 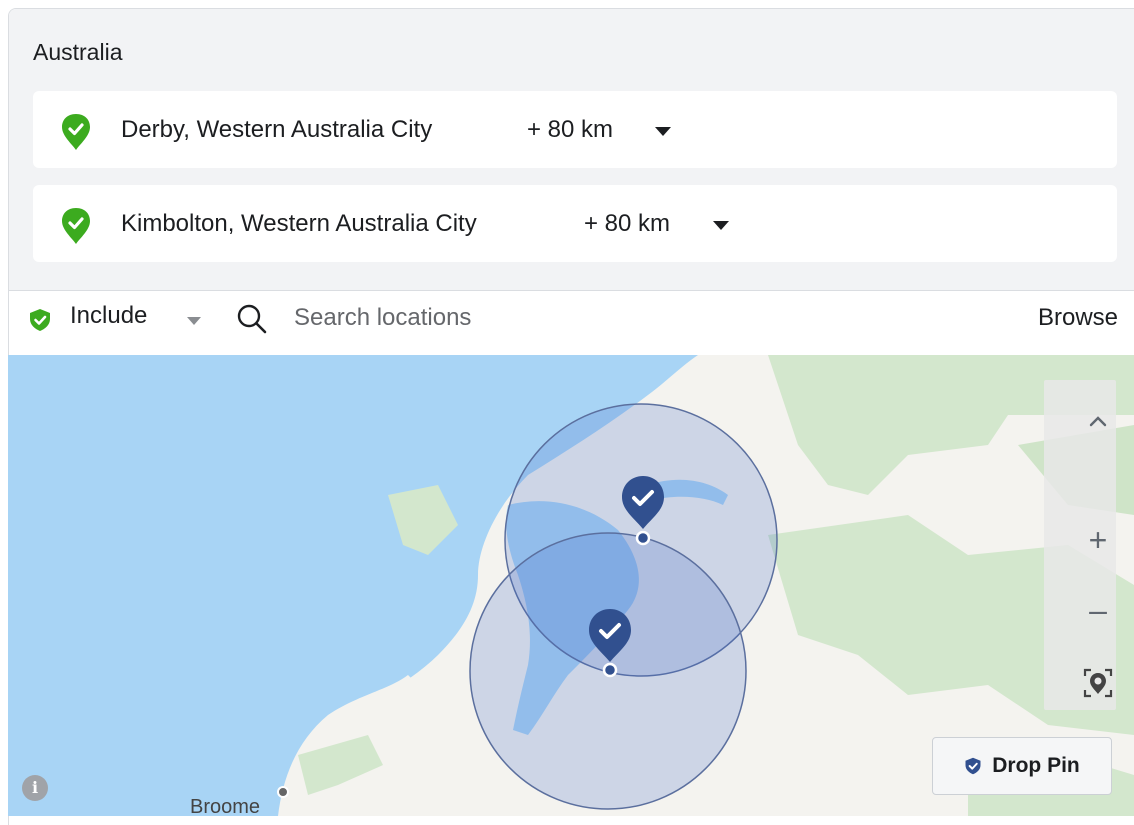 I want to click on drop-pin-button: Drop Pin, so click(x=1022, y=766).